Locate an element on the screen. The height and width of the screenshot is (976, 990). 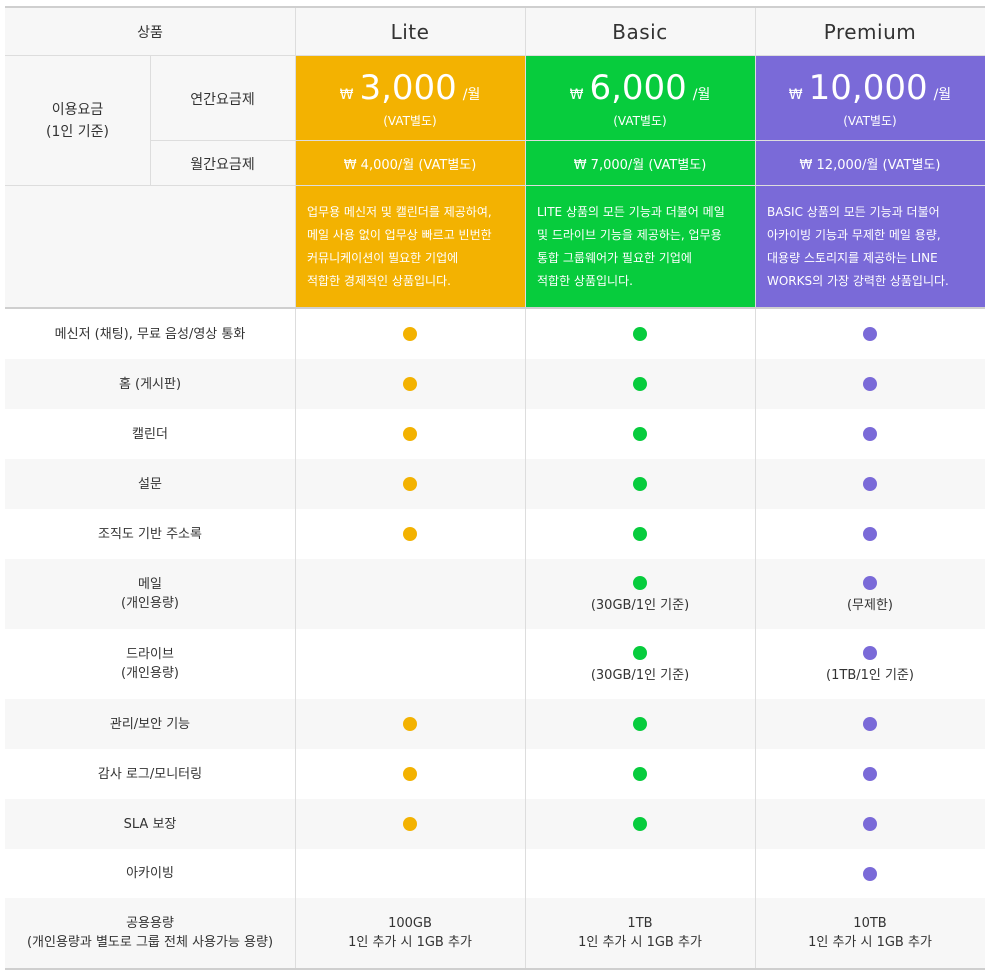
feature-label-sub: (개인용량) is located at coordinates (150, 603).